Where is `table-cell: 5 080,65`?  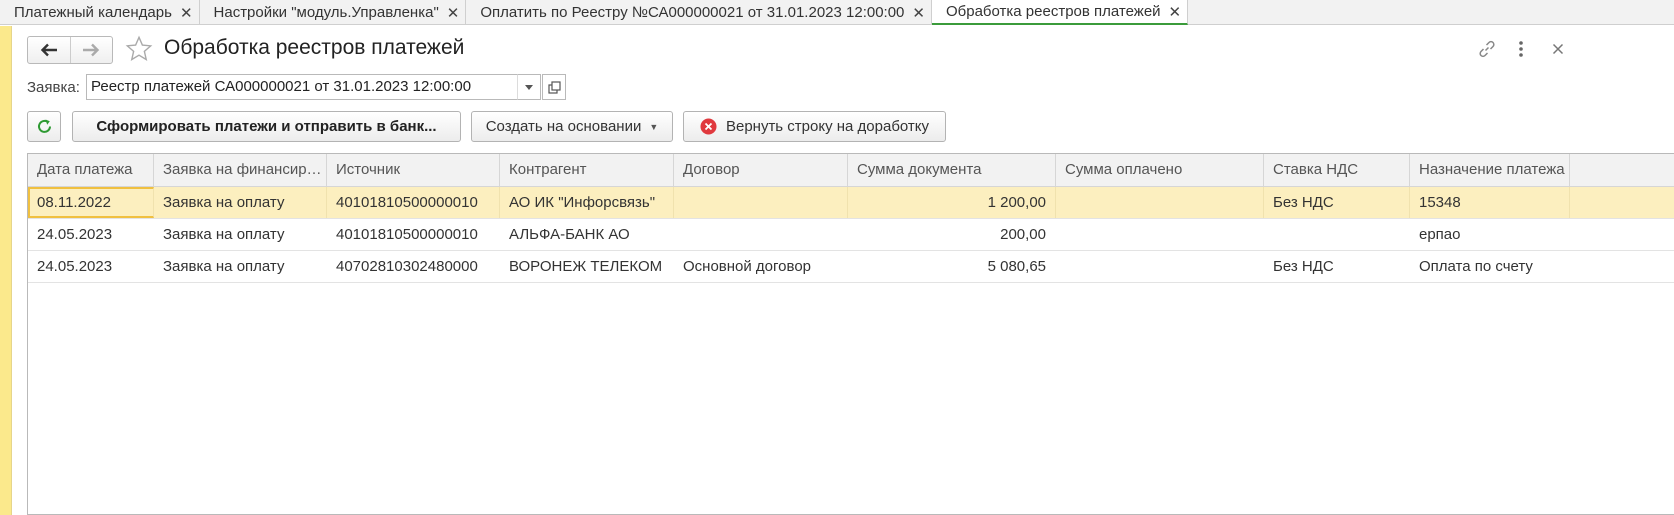
table-cell: 5 080,65 is located at coordinates (952, 266).